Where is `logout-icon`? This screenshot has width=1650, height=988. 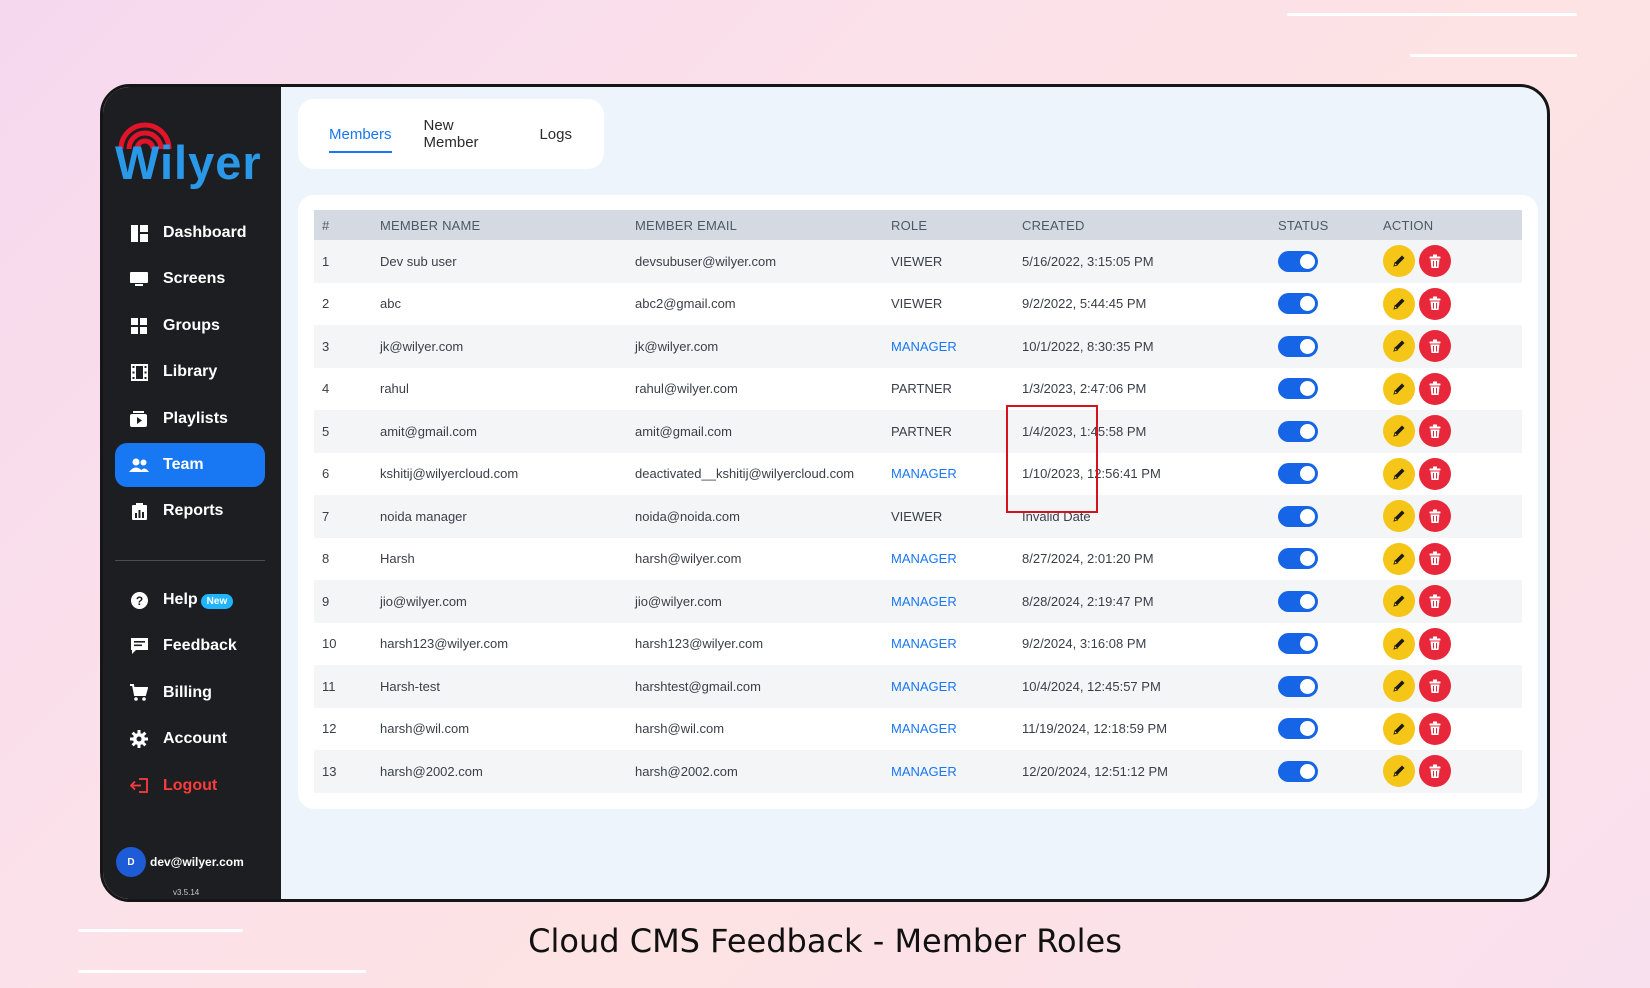 logout-icon is located at coordinates (139, 786).